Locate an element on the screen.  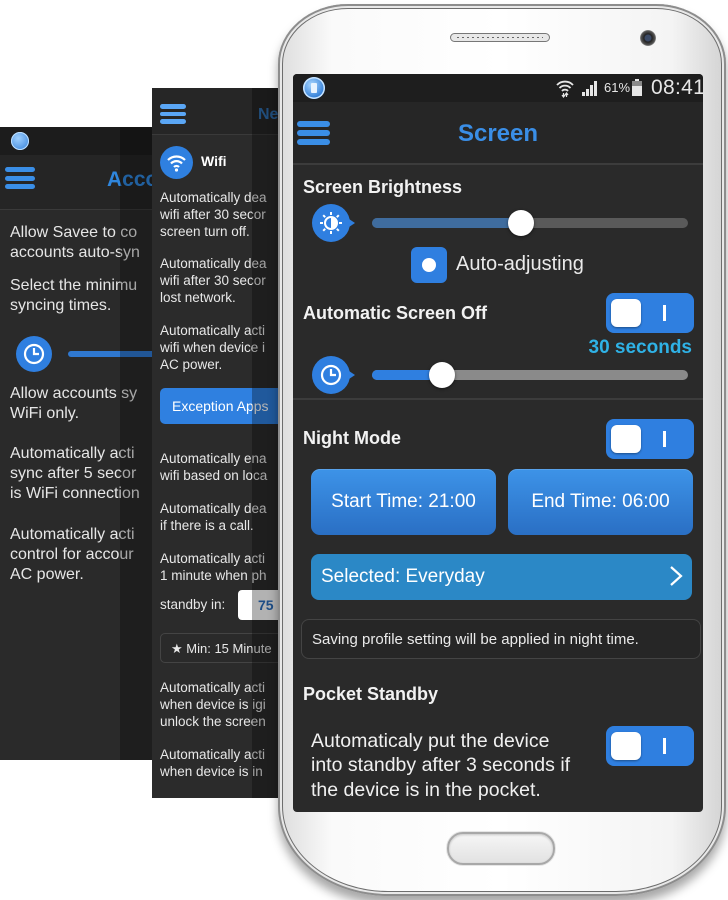
pocket-standby-description: Automaticaly put the device is located at coordinates (430, 741).